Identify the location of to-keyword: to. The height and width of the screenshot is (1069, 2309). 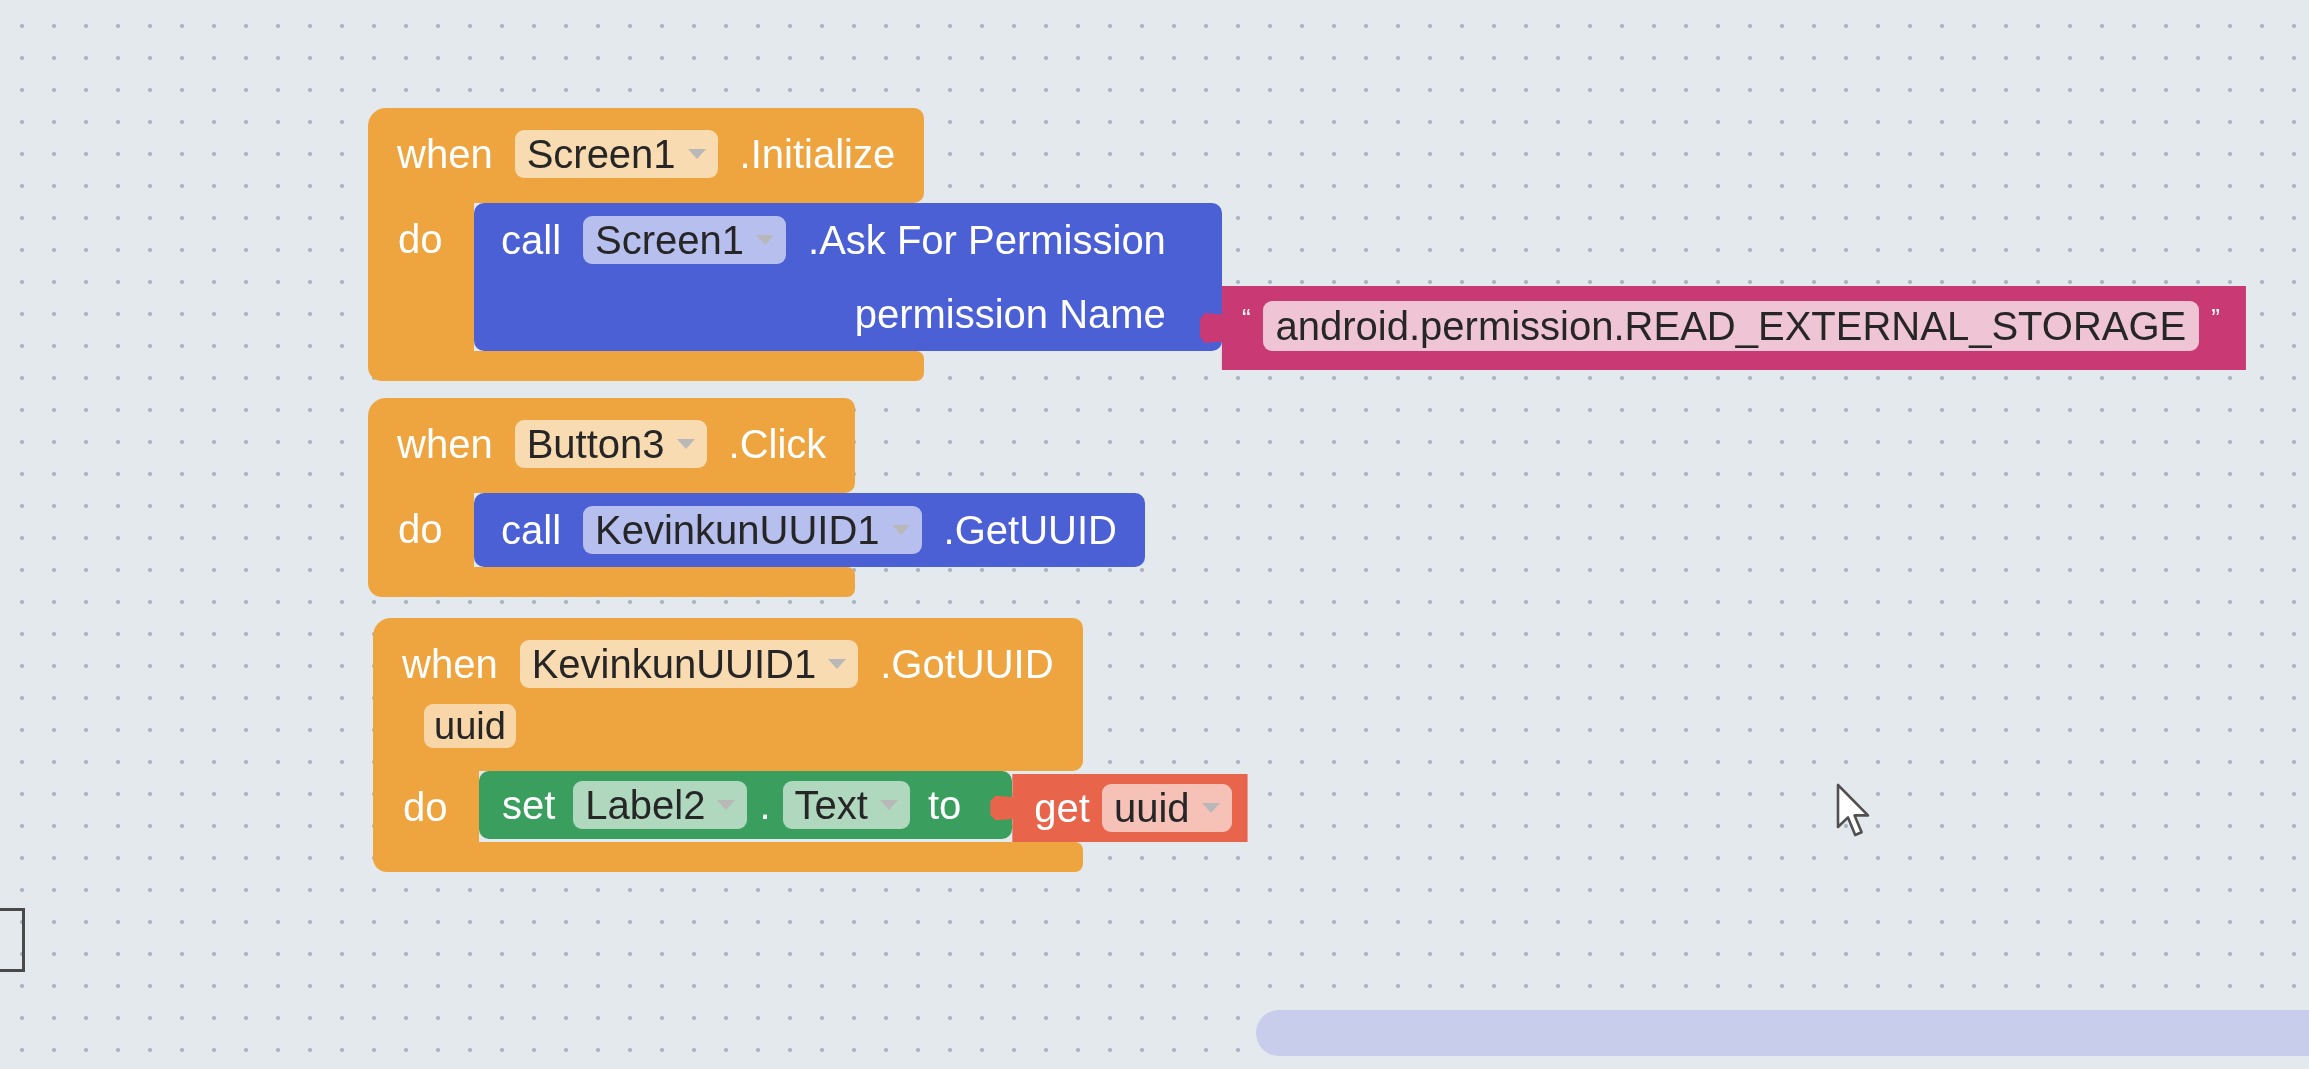
(944, 805).